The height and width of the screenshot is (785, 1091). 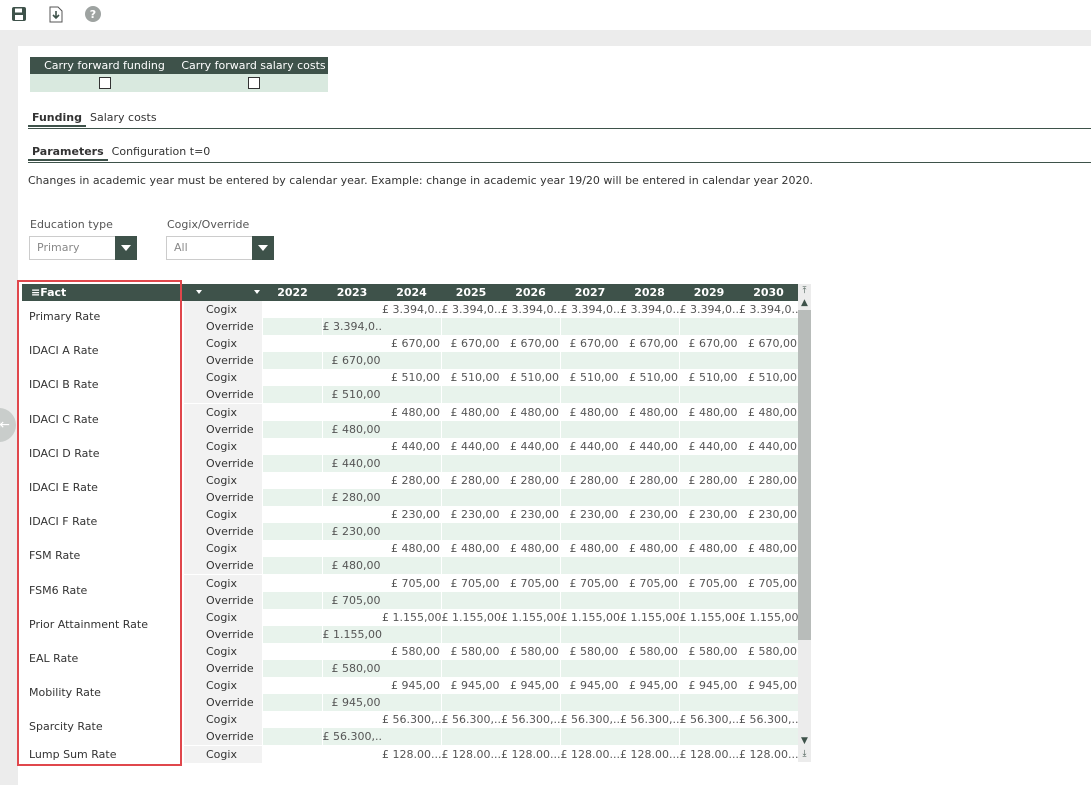 I want to click on year-column-header: 2030, so click(x=768, y=292).